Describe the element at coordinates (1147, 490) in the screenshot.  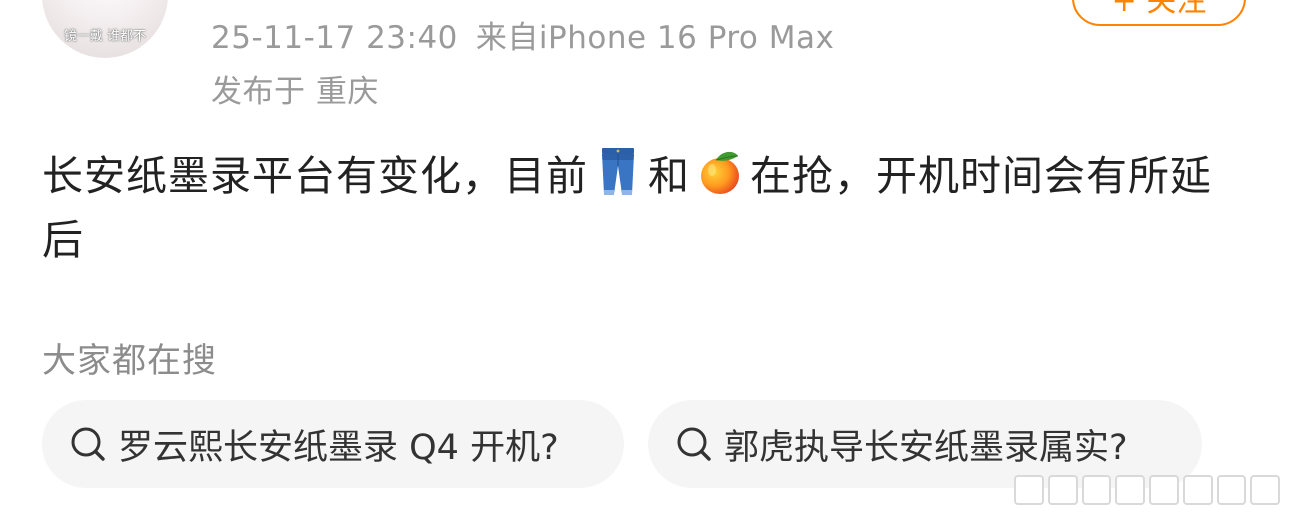
I see `image-watermark` at that location.